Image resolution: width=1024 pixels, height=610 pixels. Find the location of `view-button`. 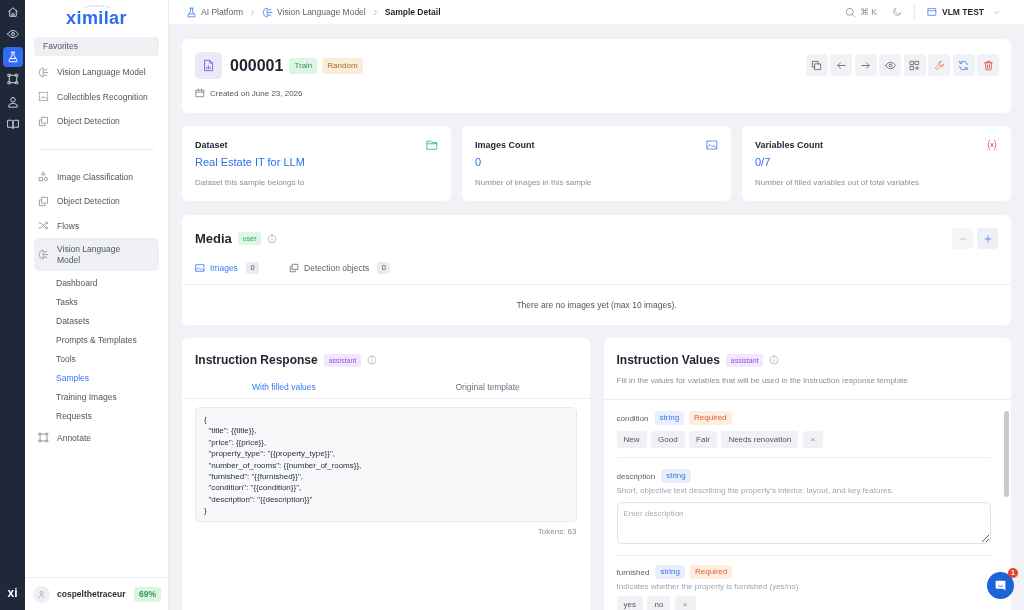

view-button is located at coordinates (890, 65).